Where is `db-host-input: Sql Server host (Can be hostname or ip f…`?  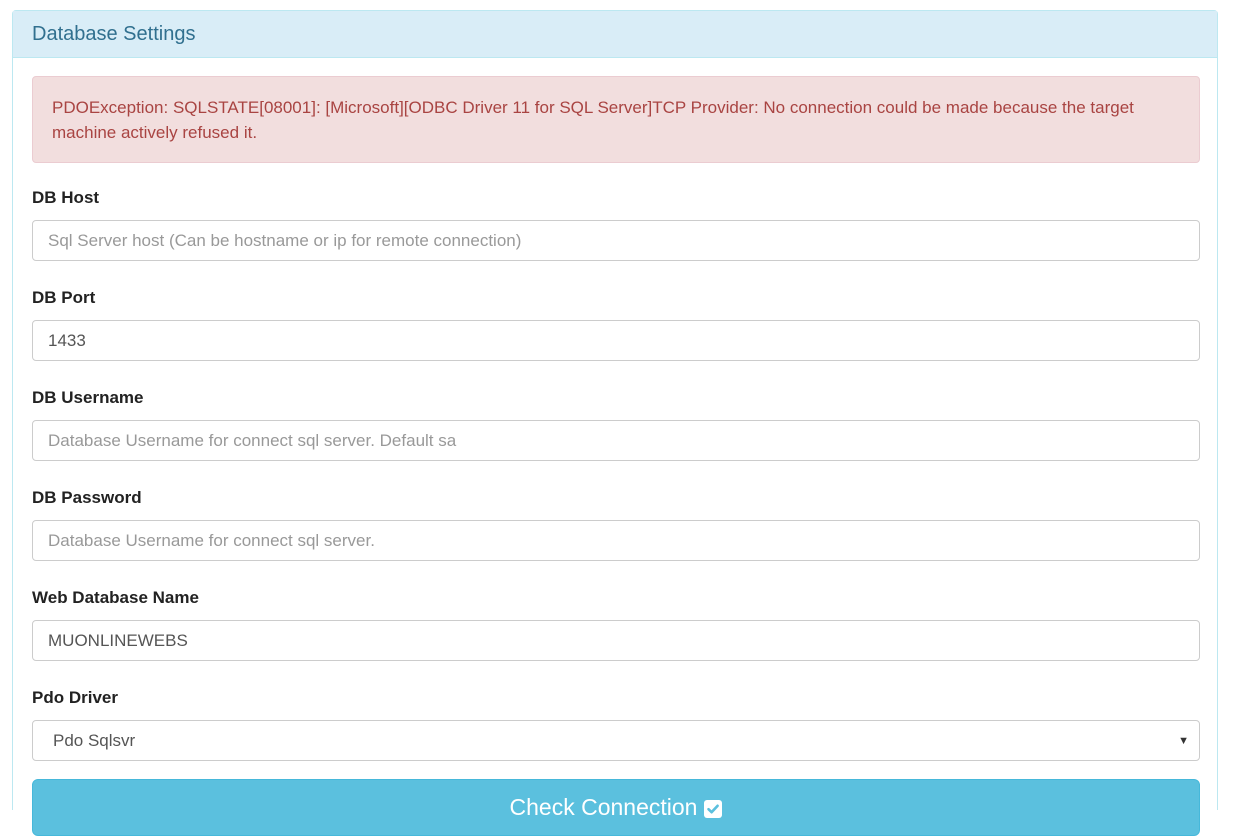
db-host-input: Sql Server host (Can be hostname or ip f… is located at coordinates (616, 240).